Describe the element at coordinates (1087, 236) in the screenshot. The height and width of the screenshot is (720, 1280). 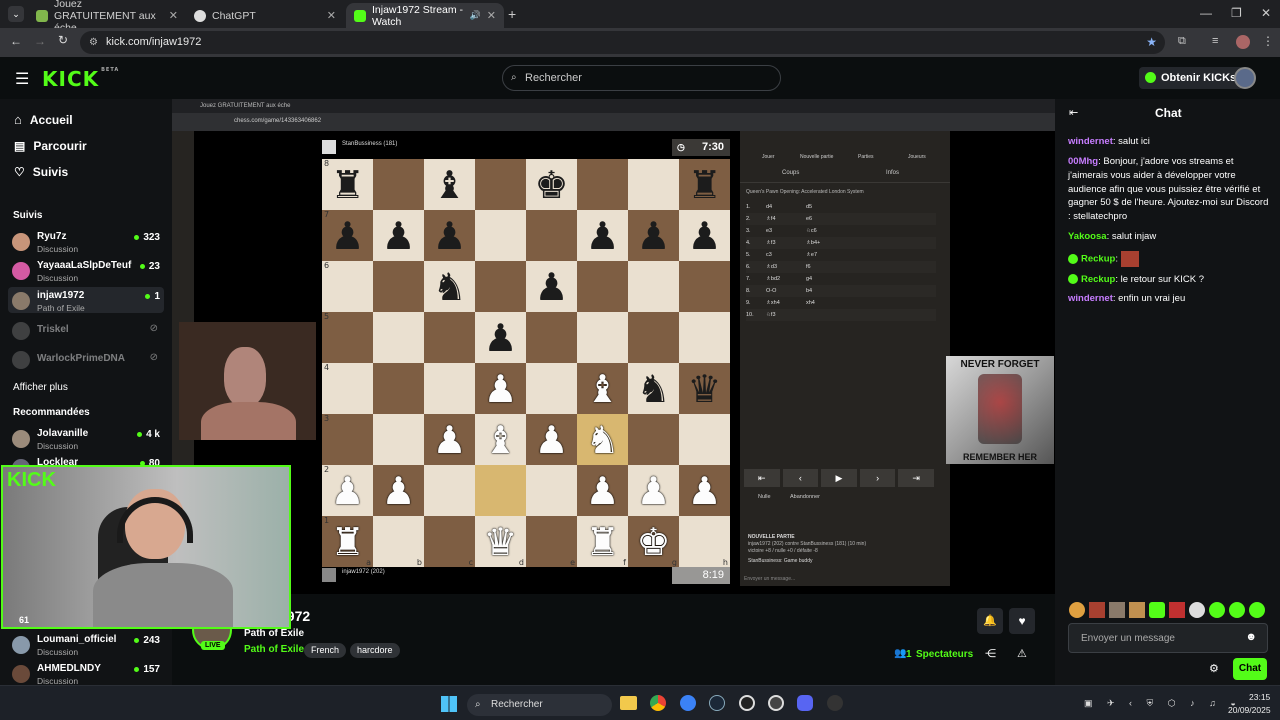
I see `chat-username: Yakoosa` at that location.